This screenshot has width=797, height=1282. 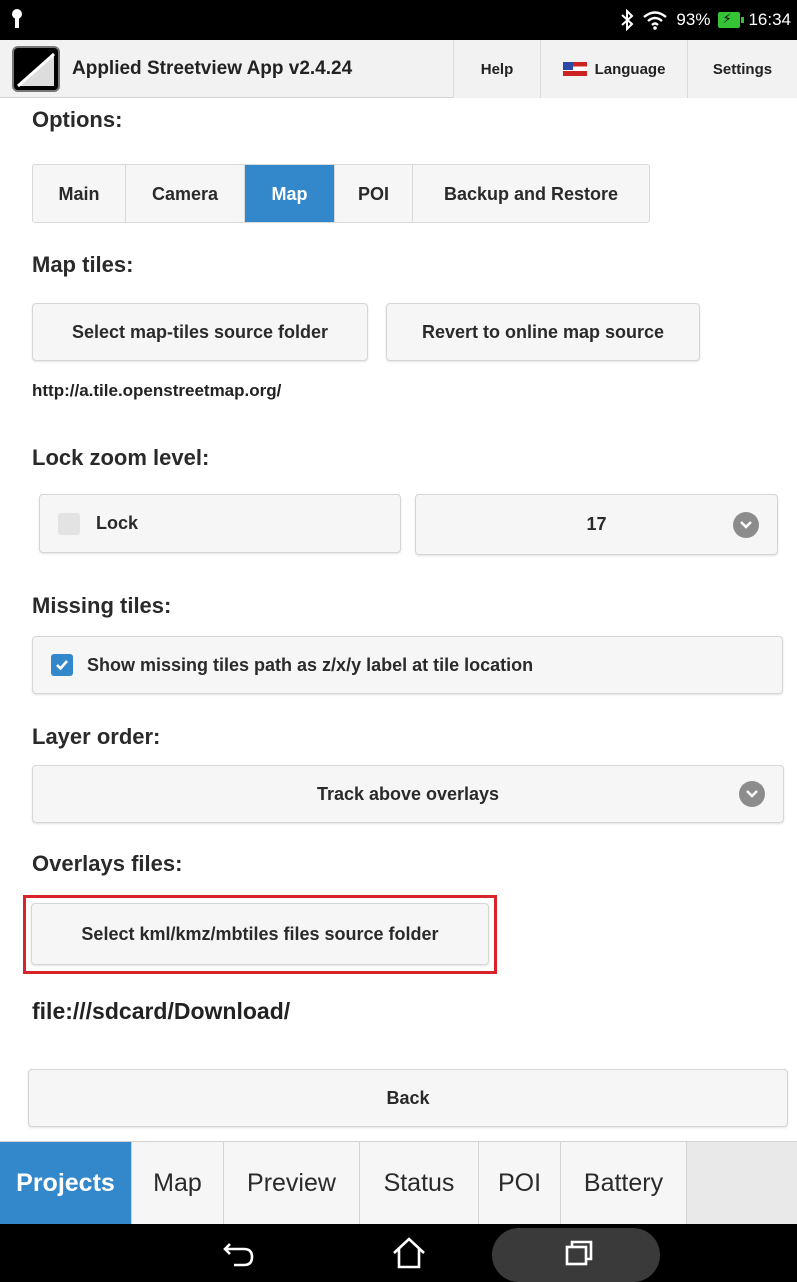 I want to click on android-icon, so click(x=17, y=18).